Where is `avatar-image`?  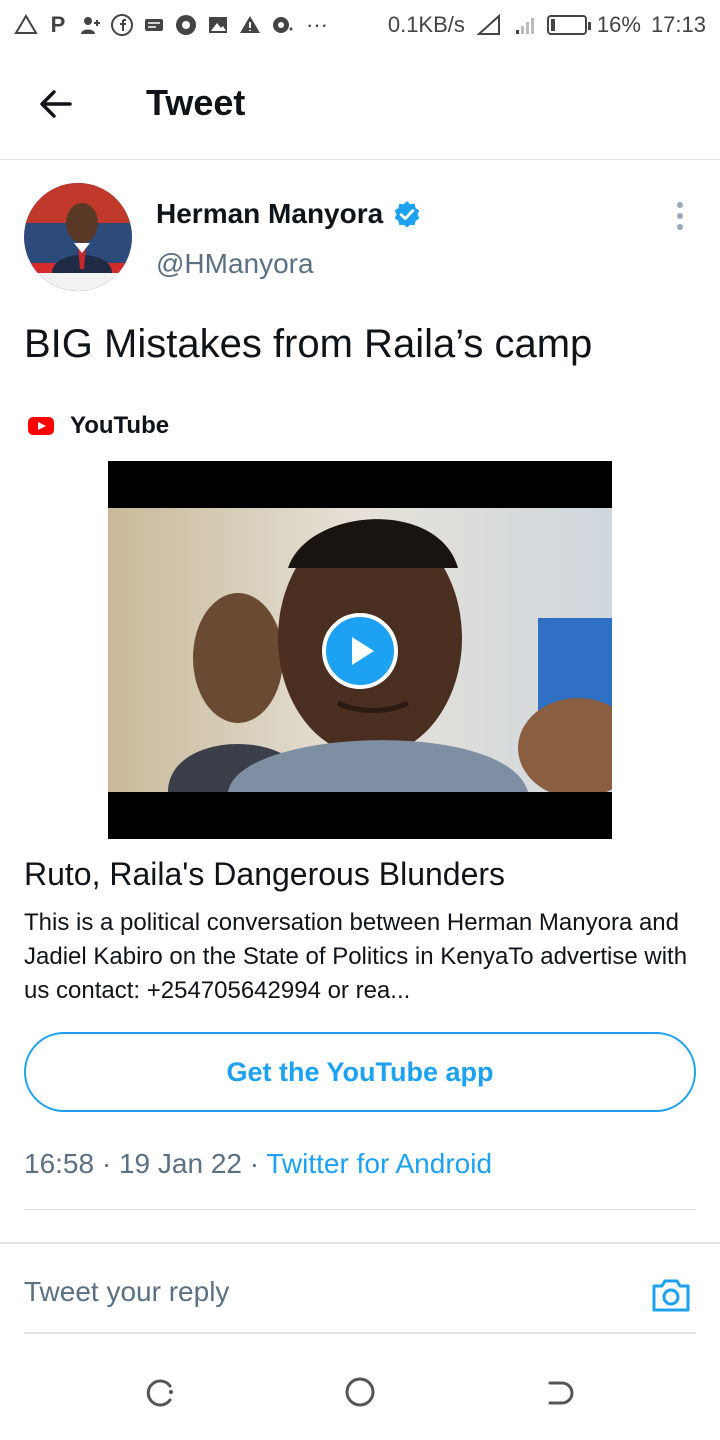 avatar-image is located at coordinates (78, 237).